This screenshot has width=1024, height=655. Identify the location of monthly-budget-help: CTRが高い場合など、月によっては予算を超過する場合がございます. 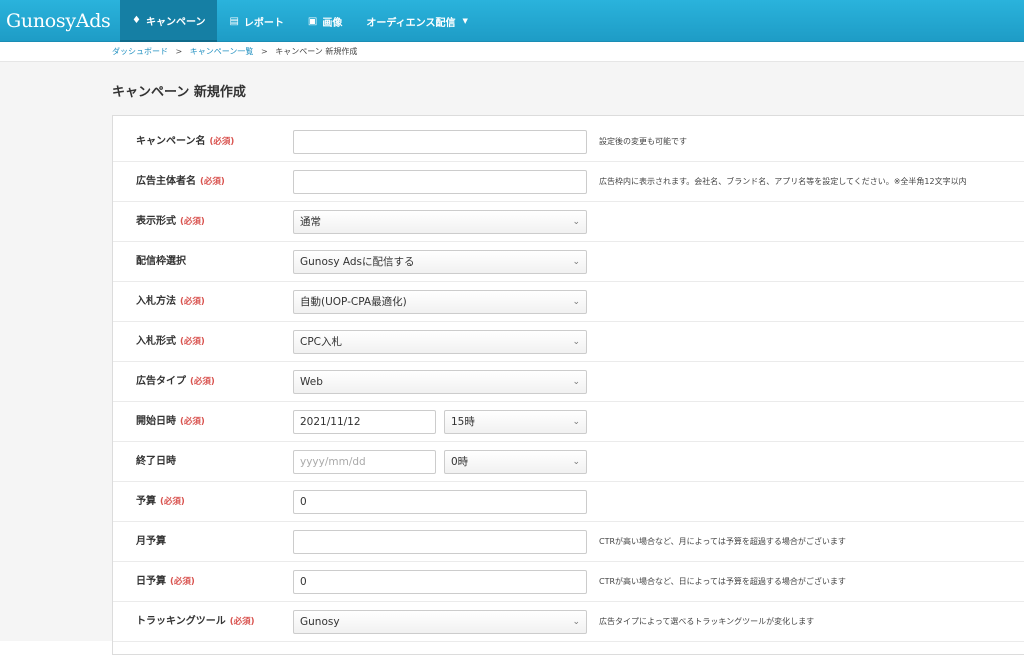
(722, 541).